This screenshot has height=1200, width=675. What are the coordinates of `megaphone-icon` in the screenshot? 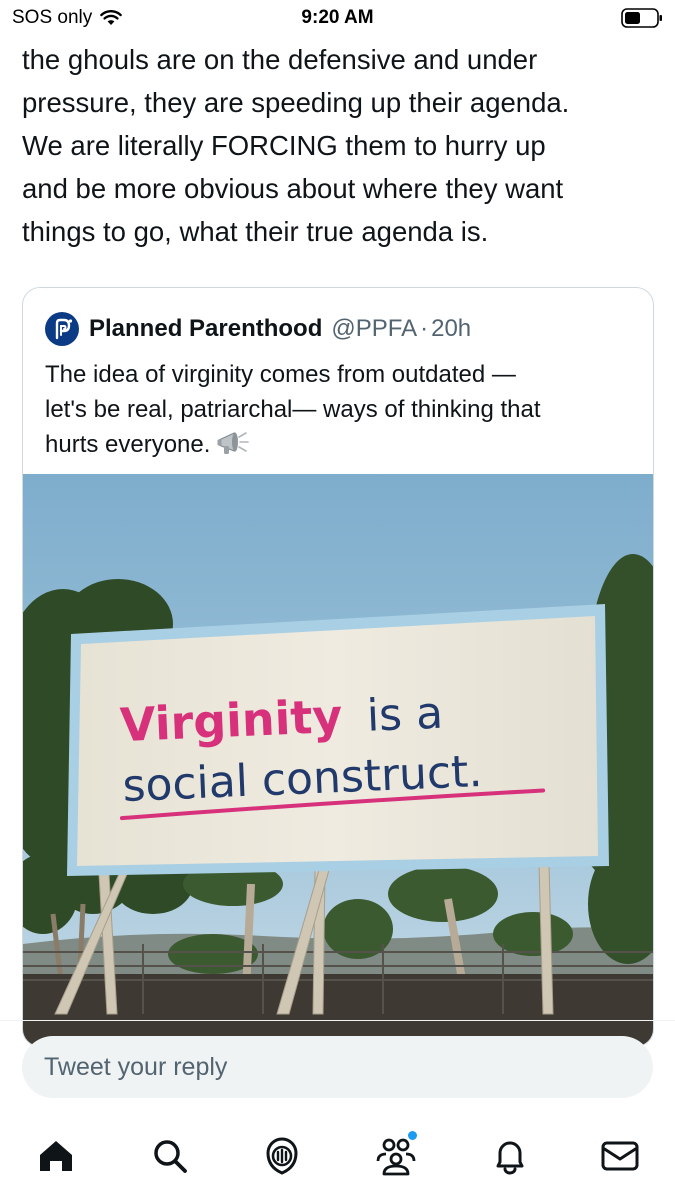 It's located at (233, 443).